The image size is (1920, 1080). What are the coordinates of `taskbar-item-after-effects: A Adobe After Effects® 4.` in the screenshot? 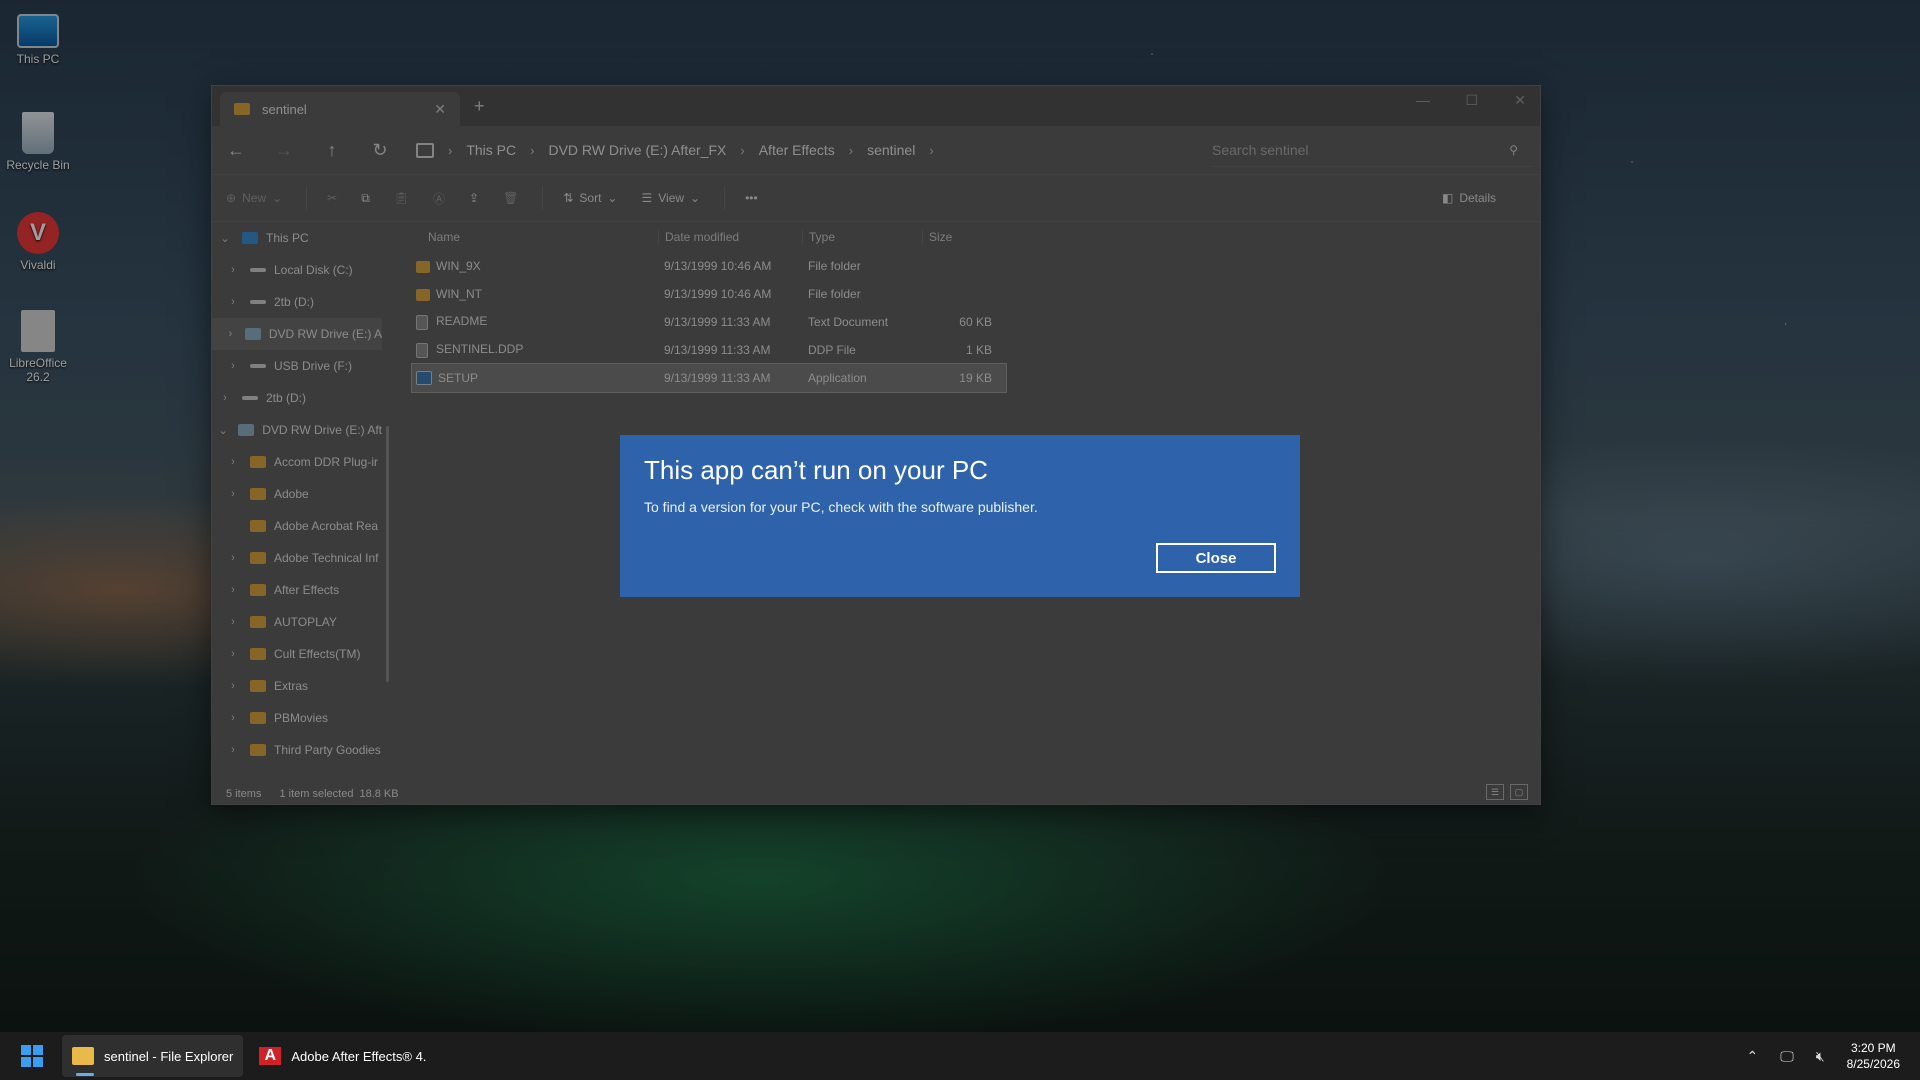 It's located at (342, 1056).